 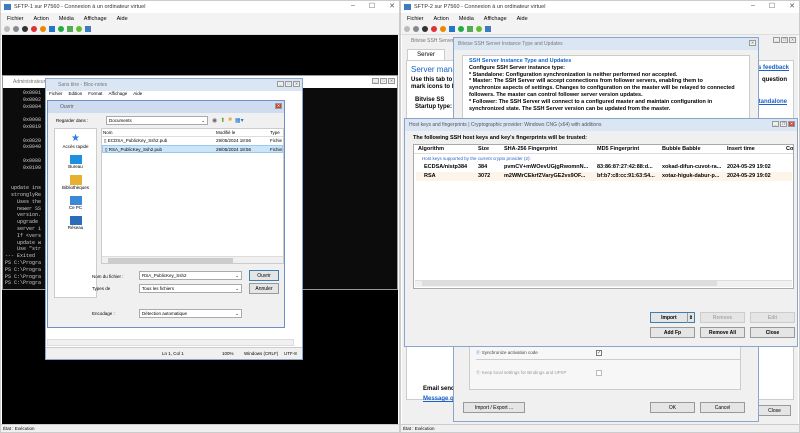 I want to click on places-this-pc: Ce PC, so click(x=75, y=203).